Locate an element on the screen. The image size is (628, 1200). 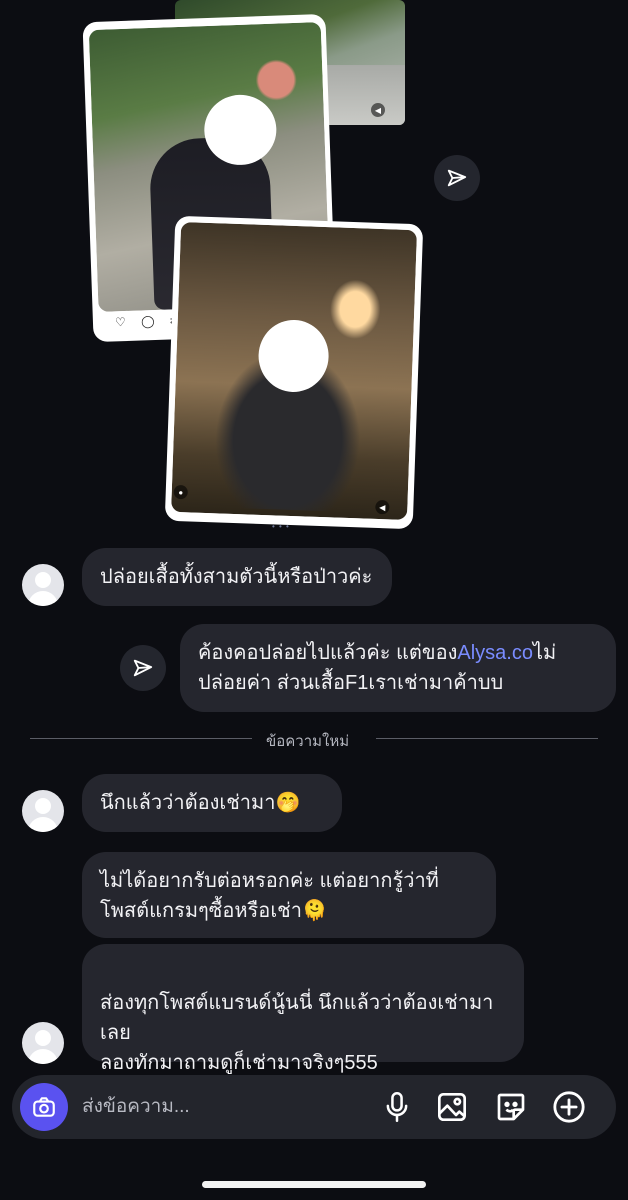
plus-icon is located at coordinates (569, 1107).